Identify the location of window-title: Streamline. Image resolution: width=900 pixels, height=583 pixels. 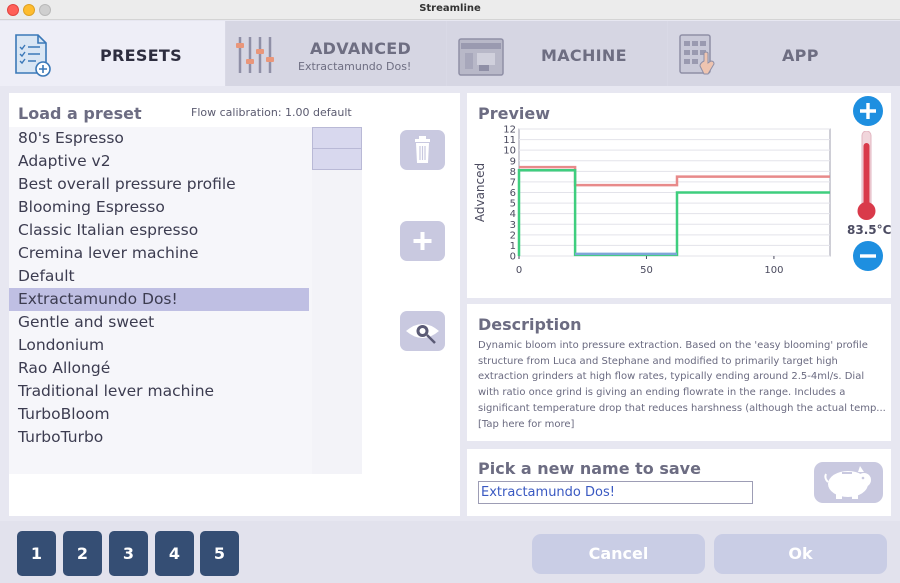
(450, 8).